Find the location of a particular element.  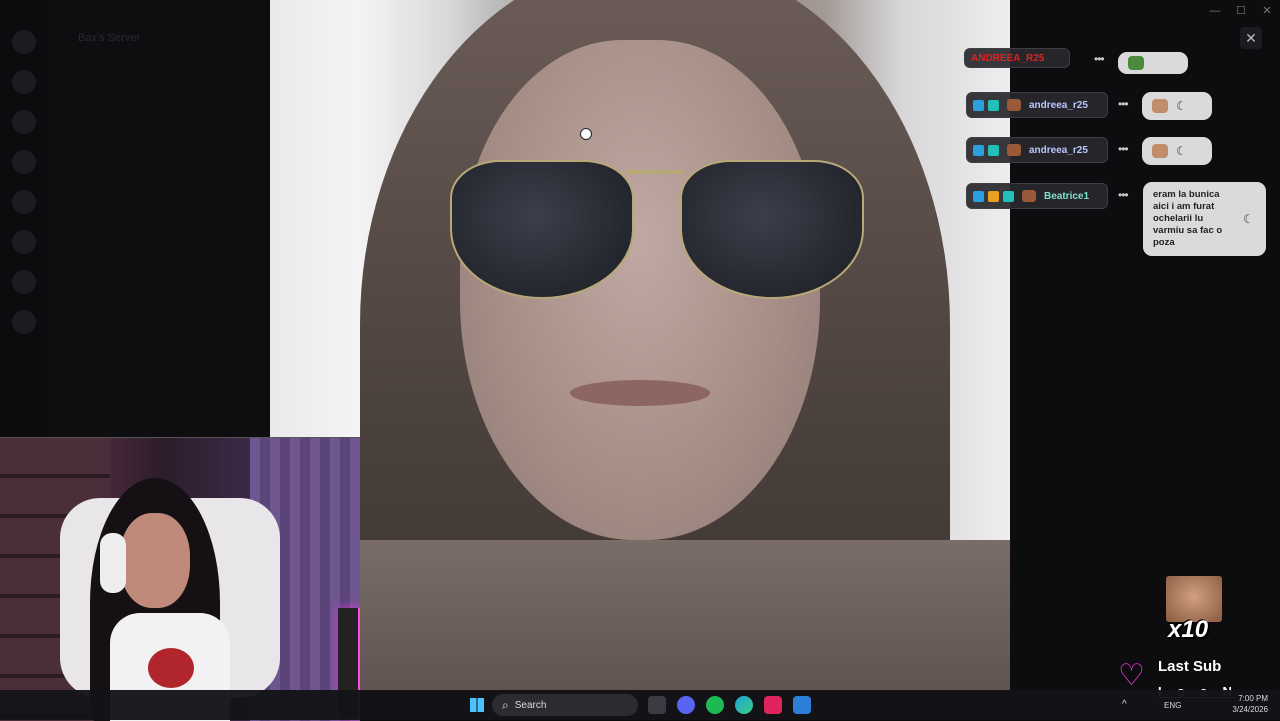

headphones-icon is located at coordinates (113, 563).